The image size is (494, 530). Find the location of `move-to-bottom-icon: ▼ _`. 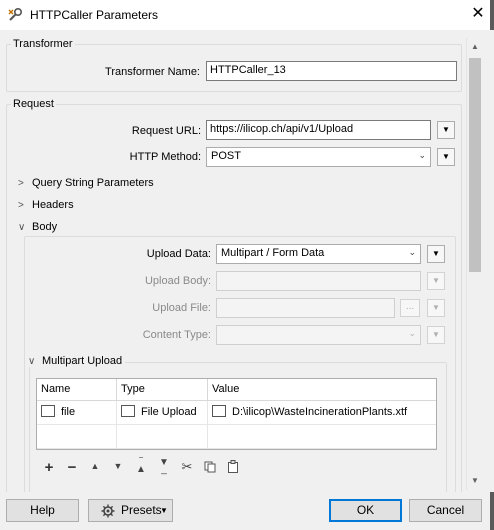

move-to-bottom-icon: ▼ _ is located at coordinates (164, 466).